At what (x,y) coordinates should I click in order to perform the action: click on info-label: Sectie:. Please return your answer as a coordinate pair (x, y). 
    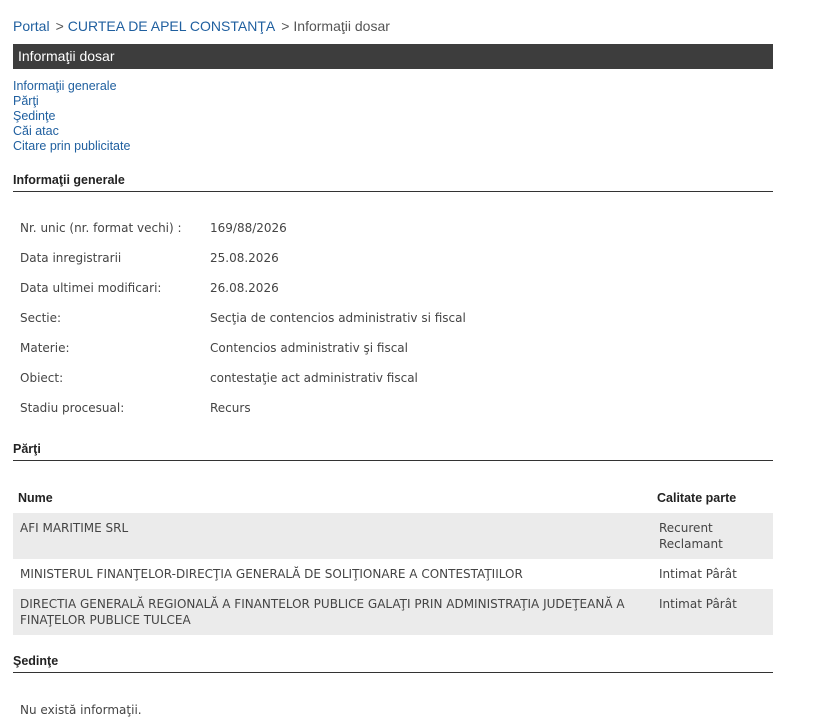
    Looking at the image, I should click on (41, 318).